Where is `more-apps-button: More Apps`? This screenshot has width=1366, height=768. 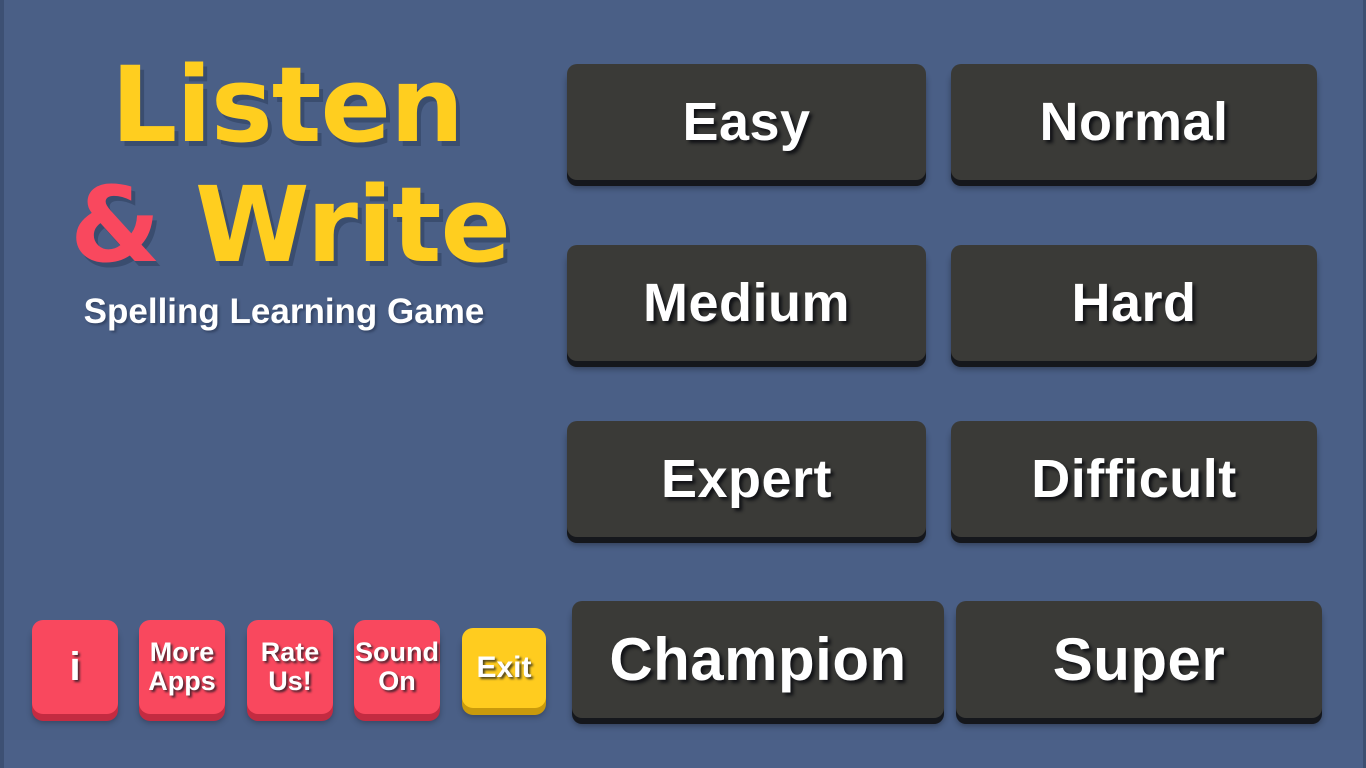 more-apps-button: More Apps is located at coordinates (182, 667).